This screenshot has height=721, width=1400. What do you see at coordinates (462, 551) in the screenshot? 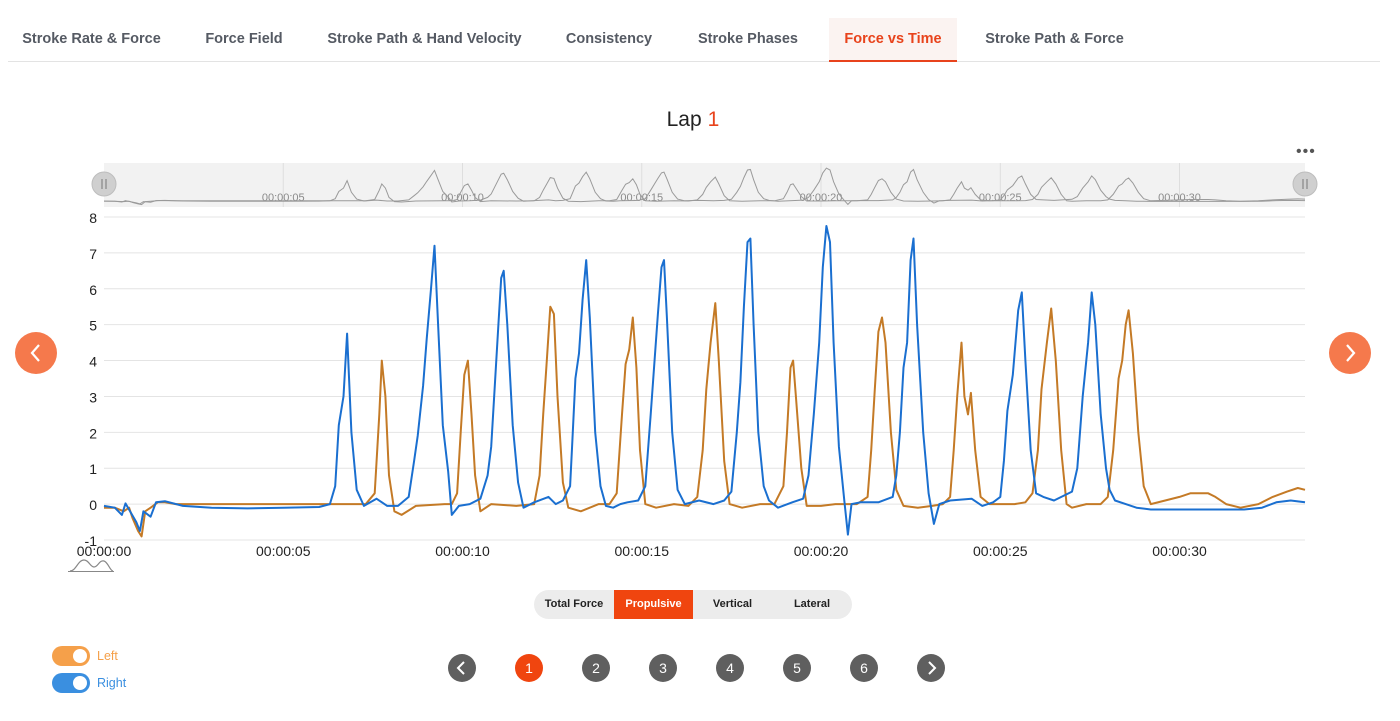
I see `x-tick-label: 00:00:10` at bounding box center [462, 551].